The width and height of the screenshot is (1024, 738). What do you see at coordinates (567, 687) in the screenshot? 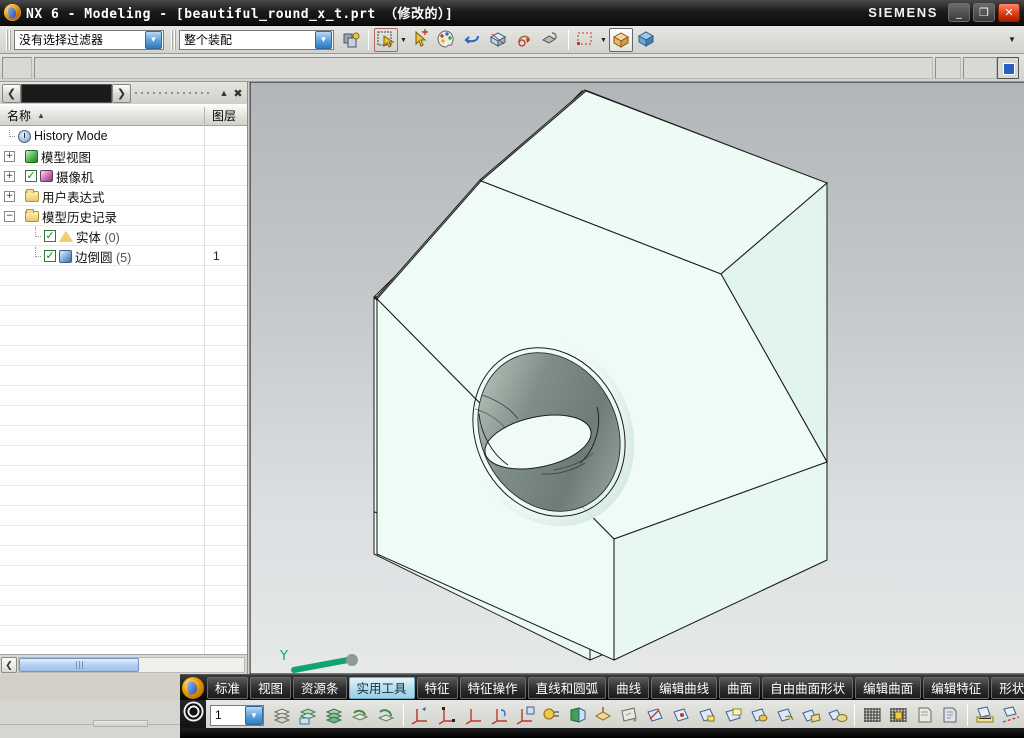
I see `toolbar-tab-6: 直线和圆弧` at bounding box center [567, 687].